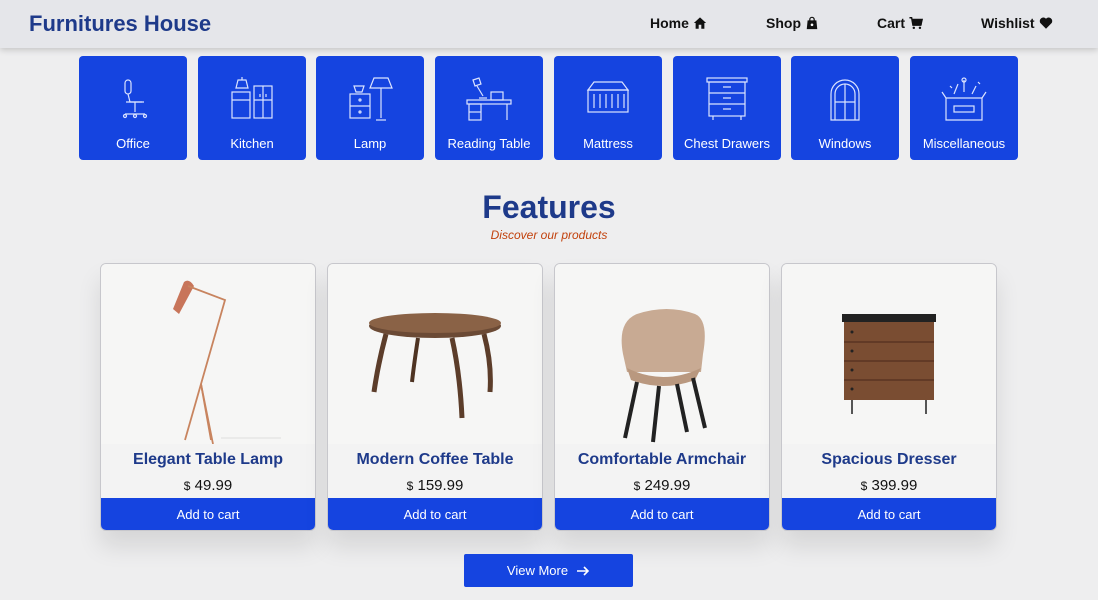  What do you see at coordinates (252, 98) in the screenshot?
I see `kitchen-icon` at bounding box center [252, 98].